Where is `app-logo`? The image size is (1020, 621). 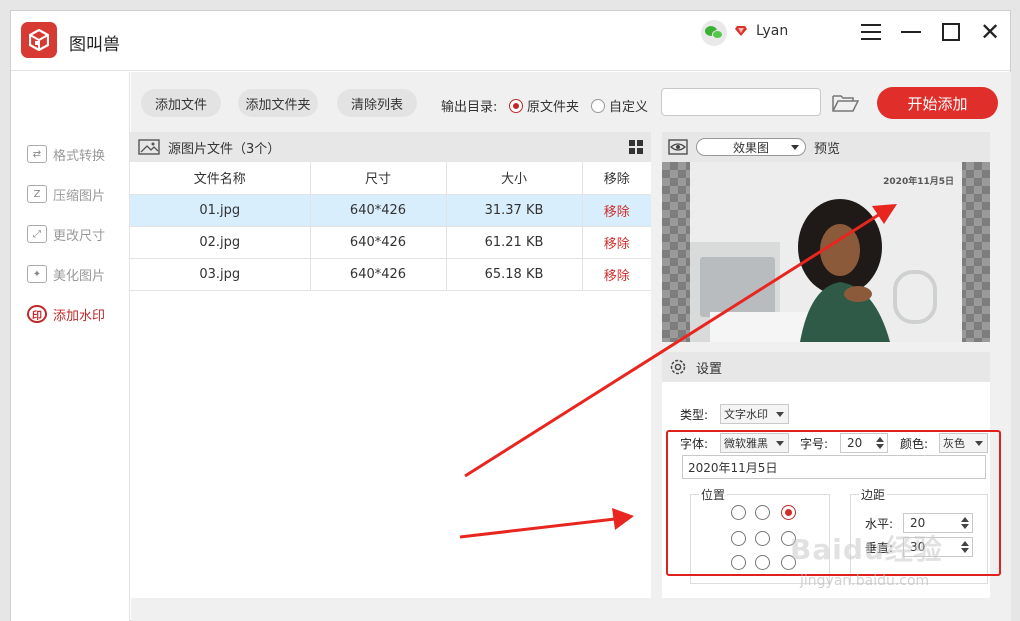
app-logo is located at coordinates (39, 40).